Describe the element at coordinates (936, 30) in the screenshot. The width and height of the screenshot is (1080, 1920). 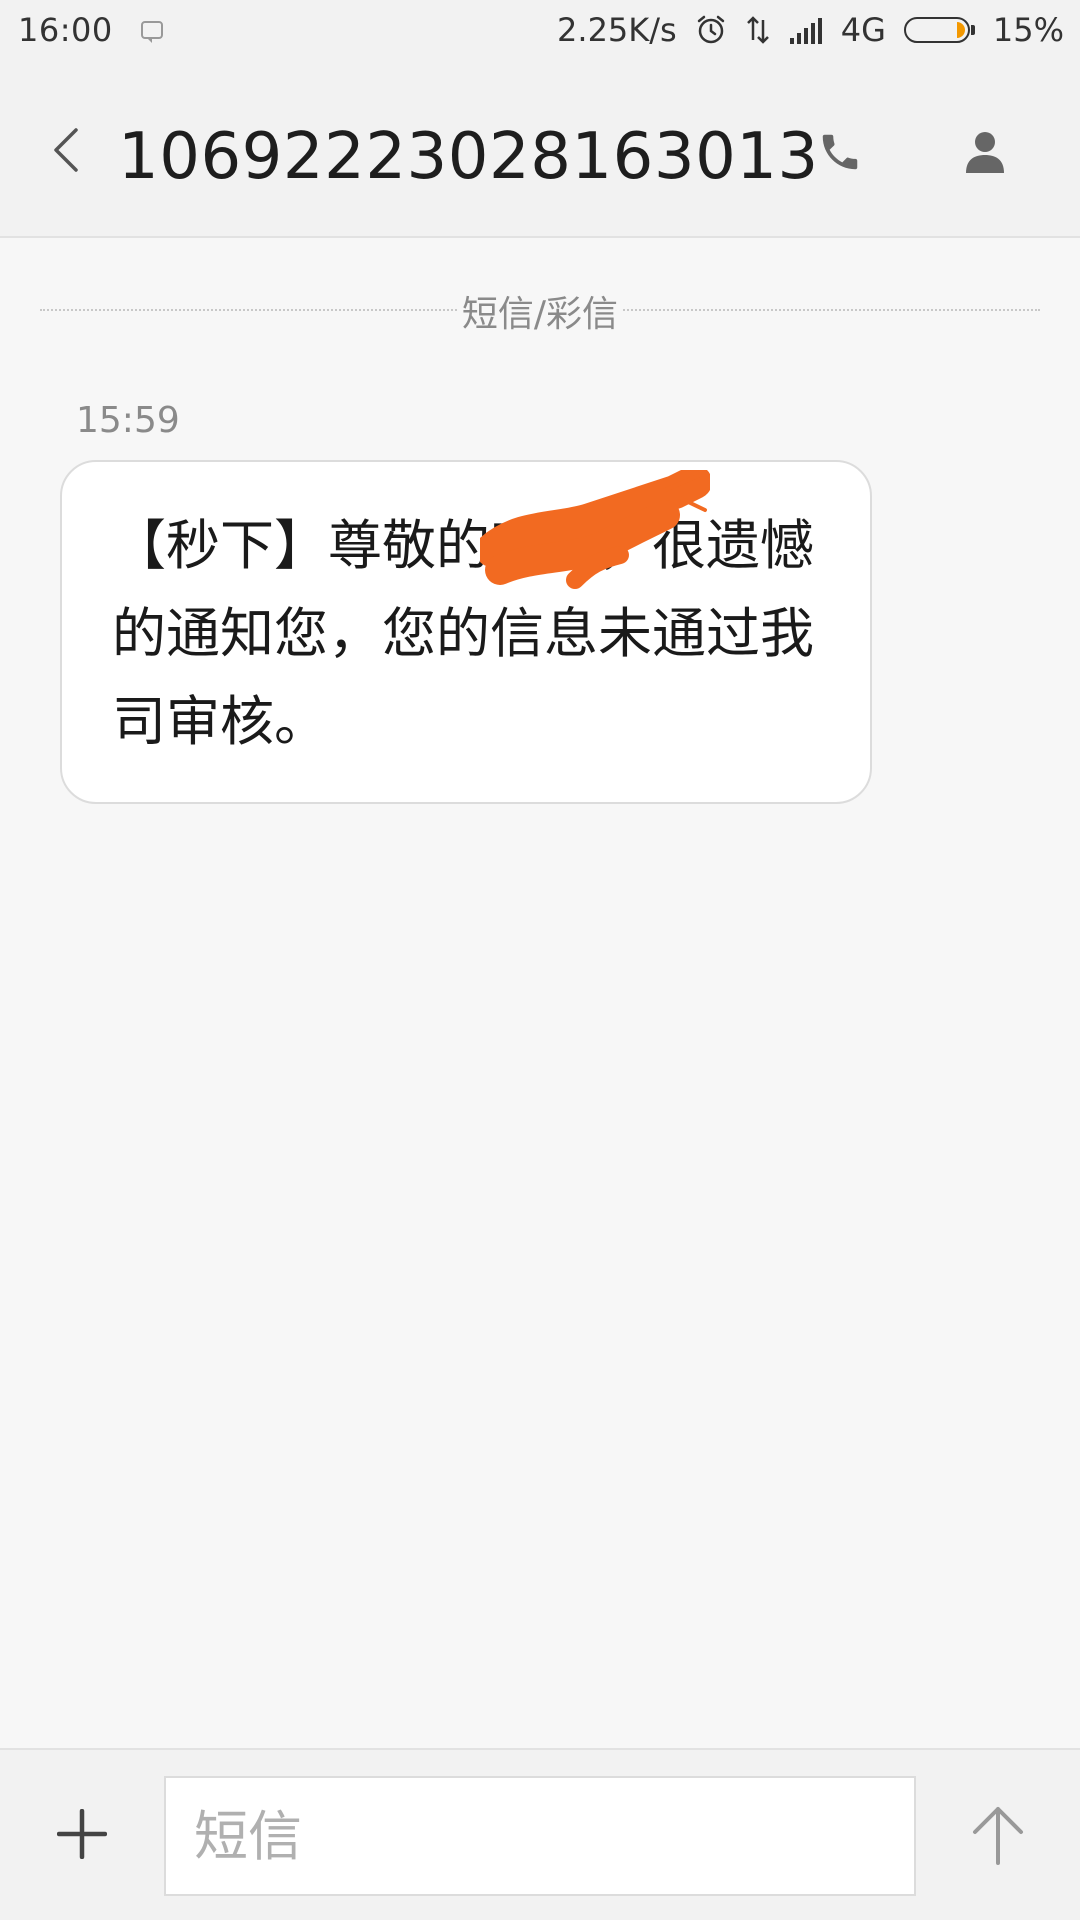
I see `battery-body` at that location.